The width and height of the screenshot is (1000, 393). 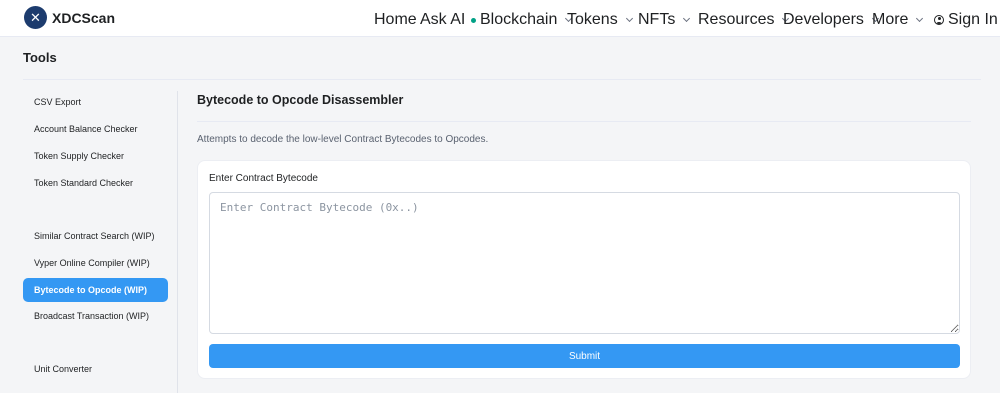 I want to click on nav-resources: Resources, so click(x=744, y=20).